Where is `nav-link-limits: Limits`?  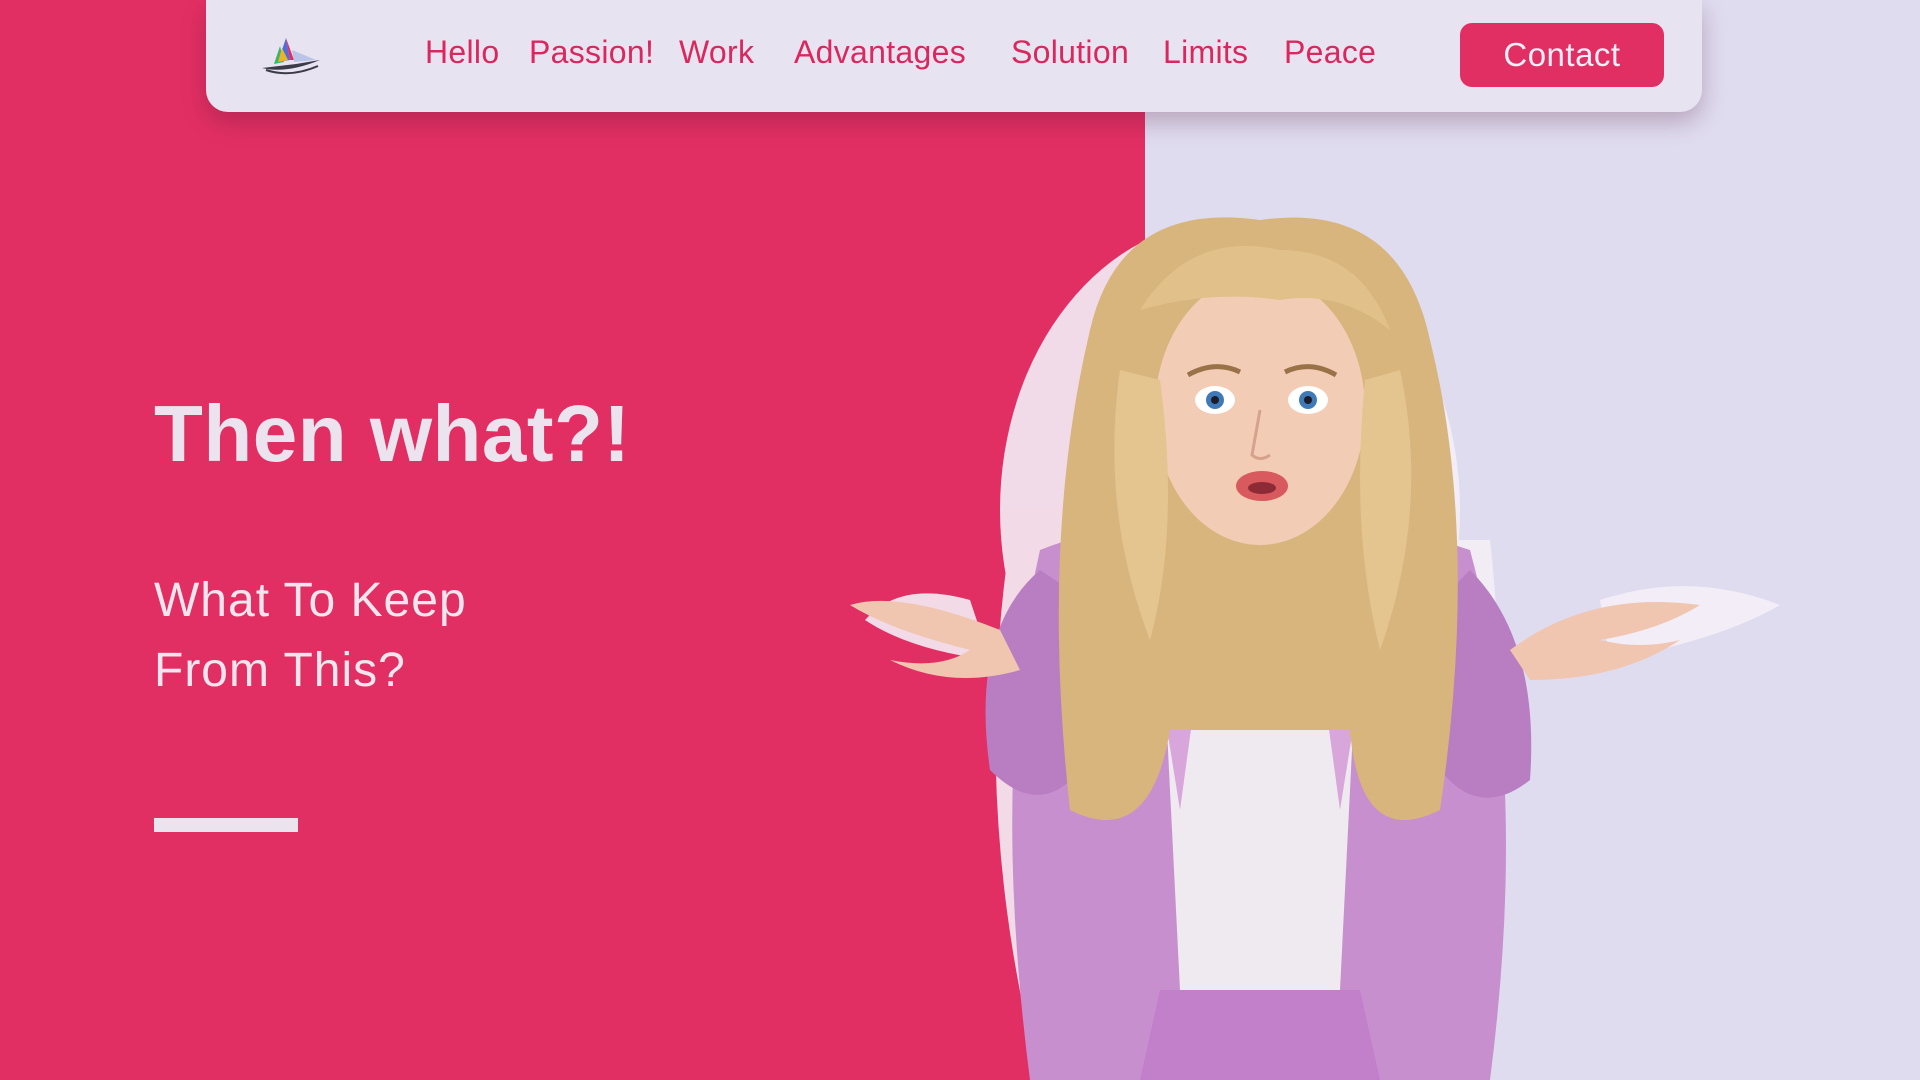 nav-link-limits: Limits is located at coordinates (1205, 52).